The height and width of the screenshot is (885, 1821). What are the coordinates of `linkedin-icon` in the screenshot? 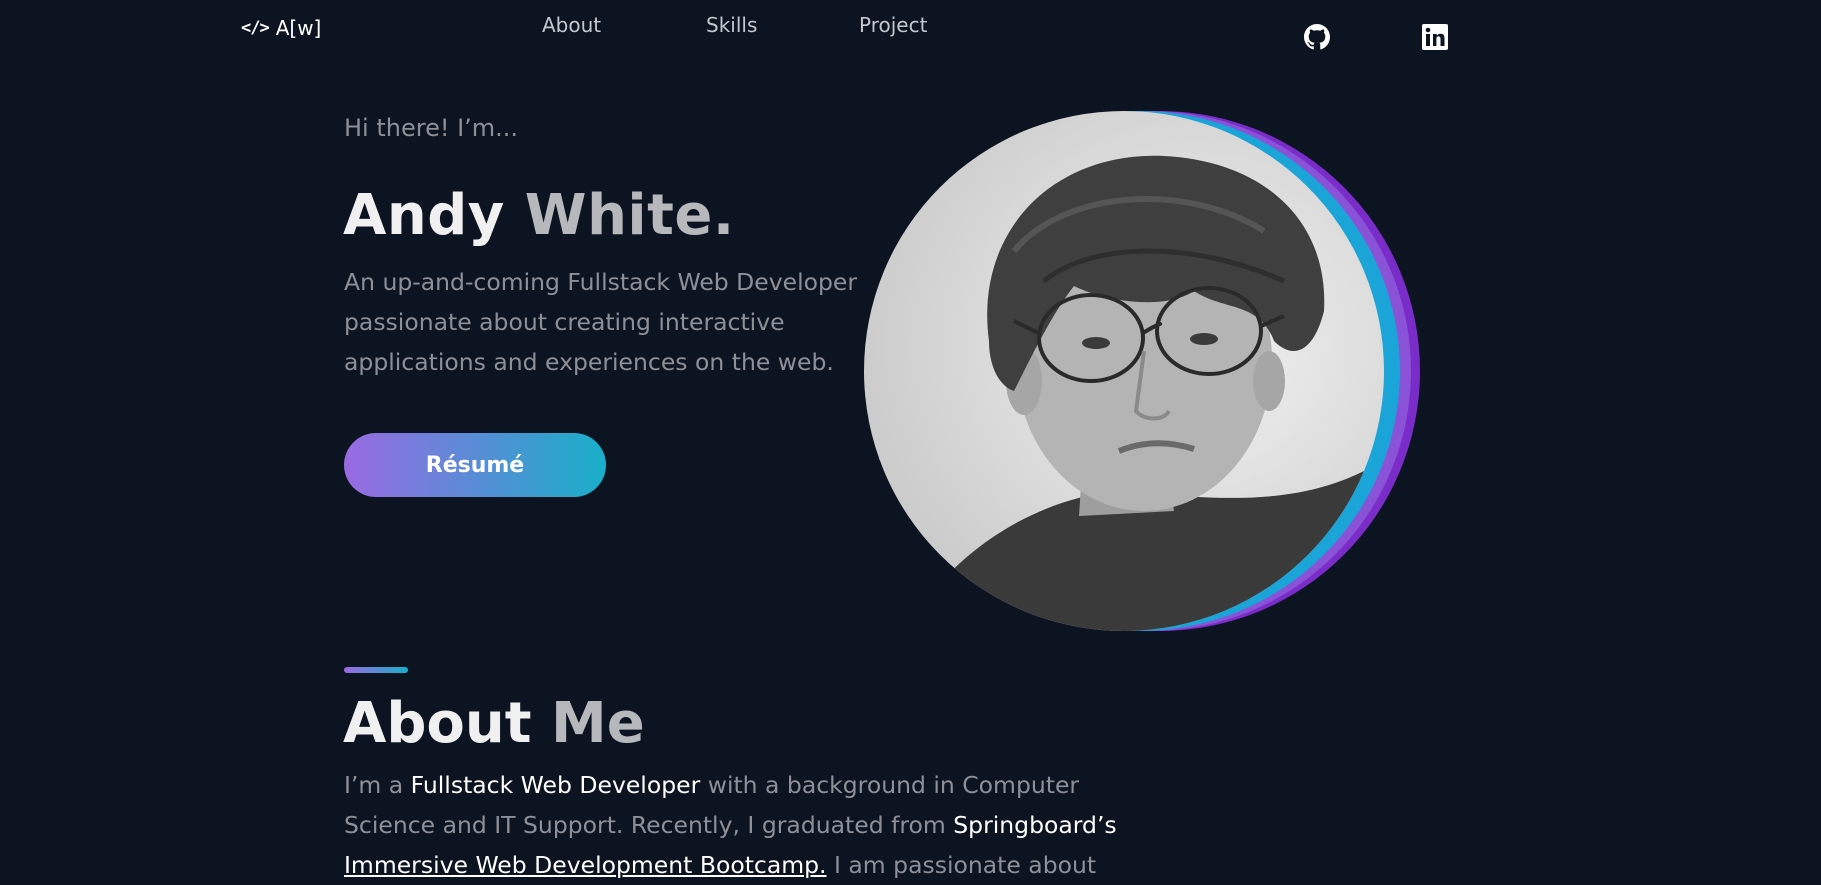 It's located at (1435, 37).